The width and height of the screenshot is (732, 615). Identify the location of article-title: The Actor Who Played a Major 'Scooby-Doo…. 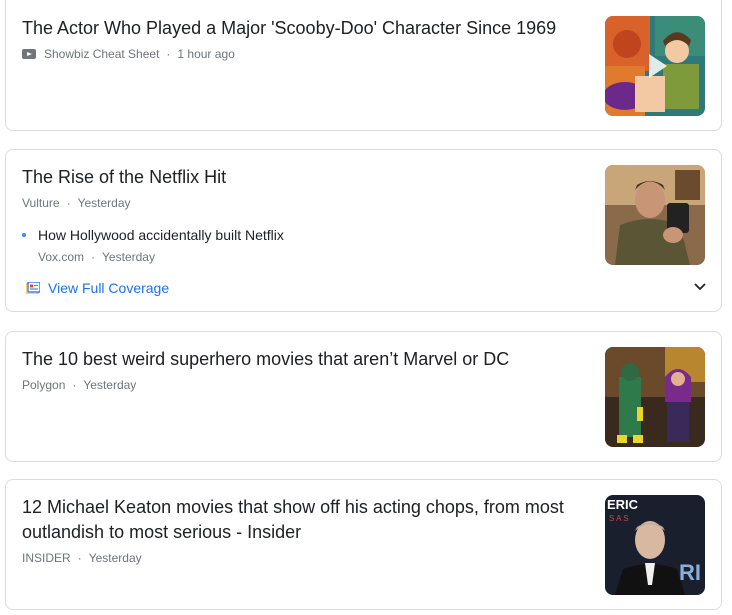
(302, 28).